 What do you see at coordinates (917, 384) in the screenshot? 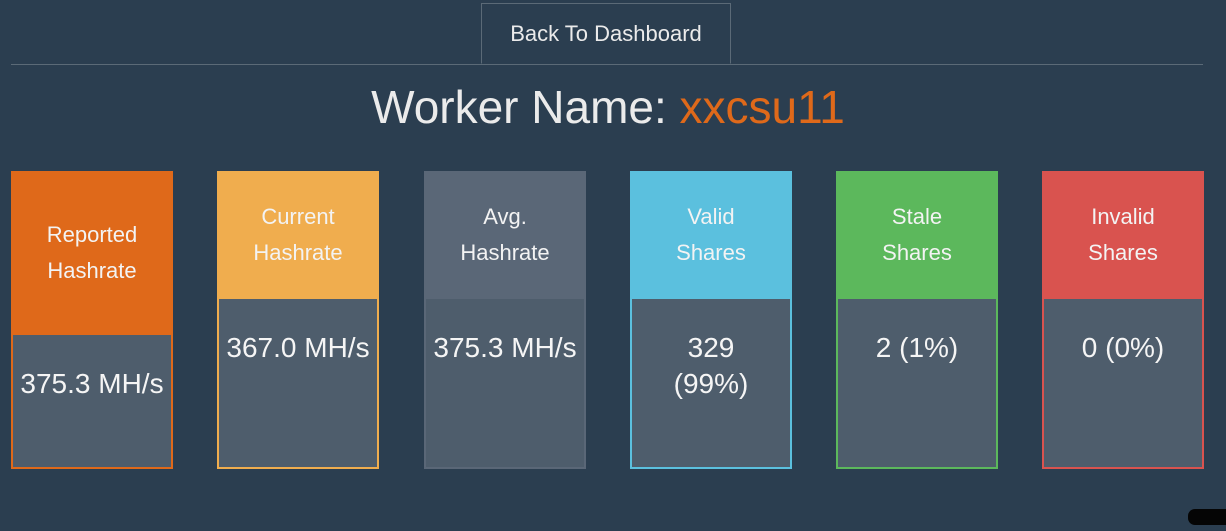
I see `card-value-panel: 2 (1%)` at bounding box center [917, 384].